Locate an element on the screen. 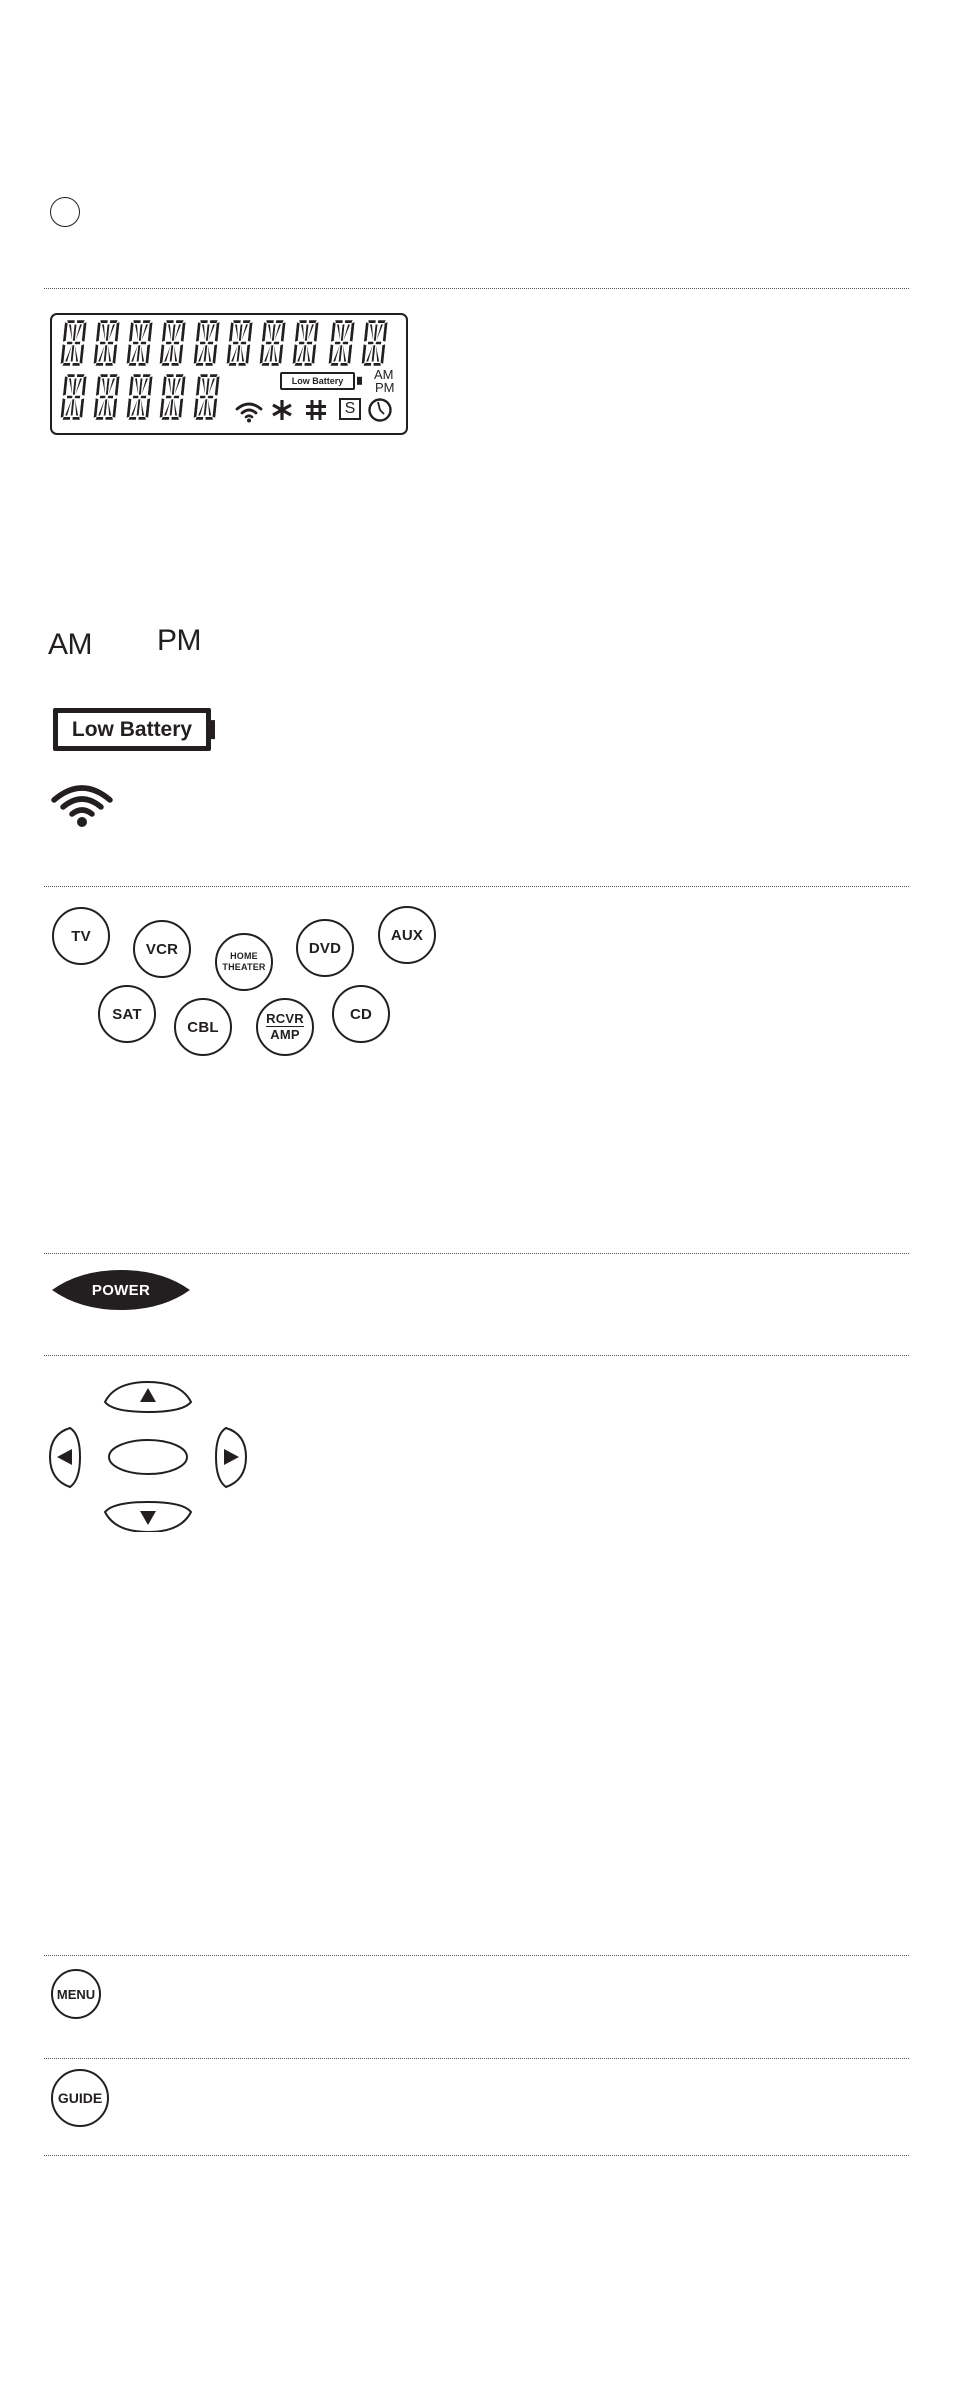 The width and height of the screenshot is (954, 2397). lcd-clock-icon is located at coordinates (380, 410).